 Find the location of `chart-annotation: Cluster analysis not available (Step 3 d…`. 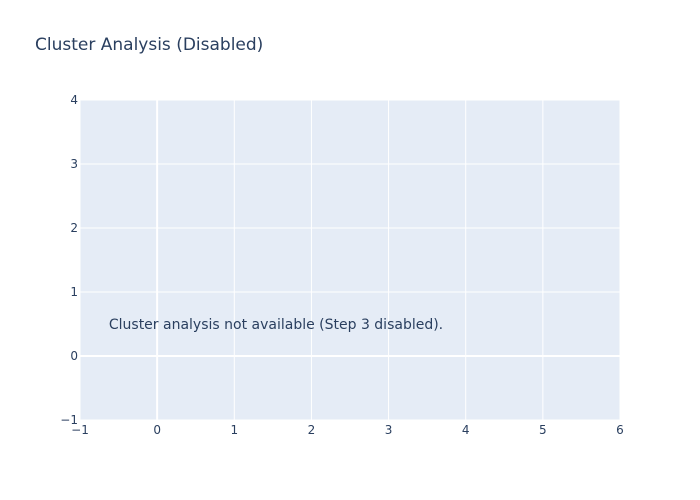

chart-annotation: Cluster analysis not available (Step 3 d… is located at coordinates (276, 325).